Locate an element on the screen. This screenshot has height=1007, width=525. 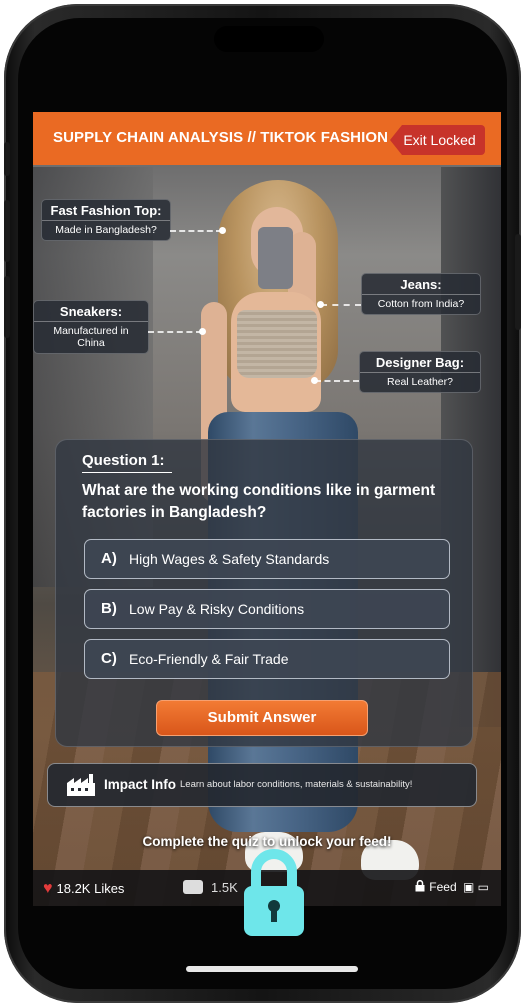
tv-icon: ▭ is located at coordinates (483, 887).